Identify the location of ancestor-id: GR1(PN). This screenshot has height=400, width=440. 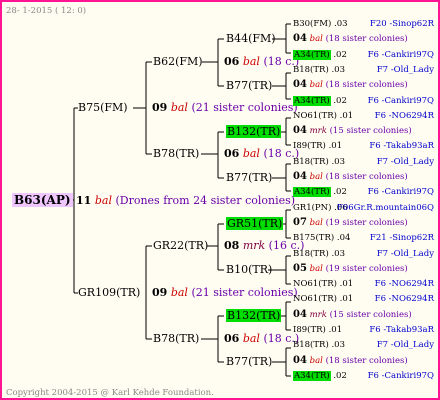
(312, 207).